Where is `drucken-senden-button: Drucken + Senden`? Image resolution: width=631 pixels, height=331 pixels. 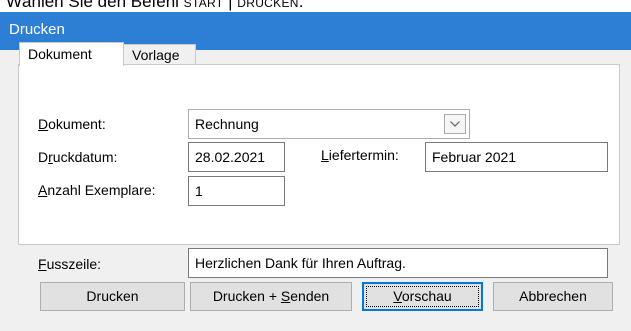 drucken-senden-button: Drucken + Senden is located at coordinates (271, 296).